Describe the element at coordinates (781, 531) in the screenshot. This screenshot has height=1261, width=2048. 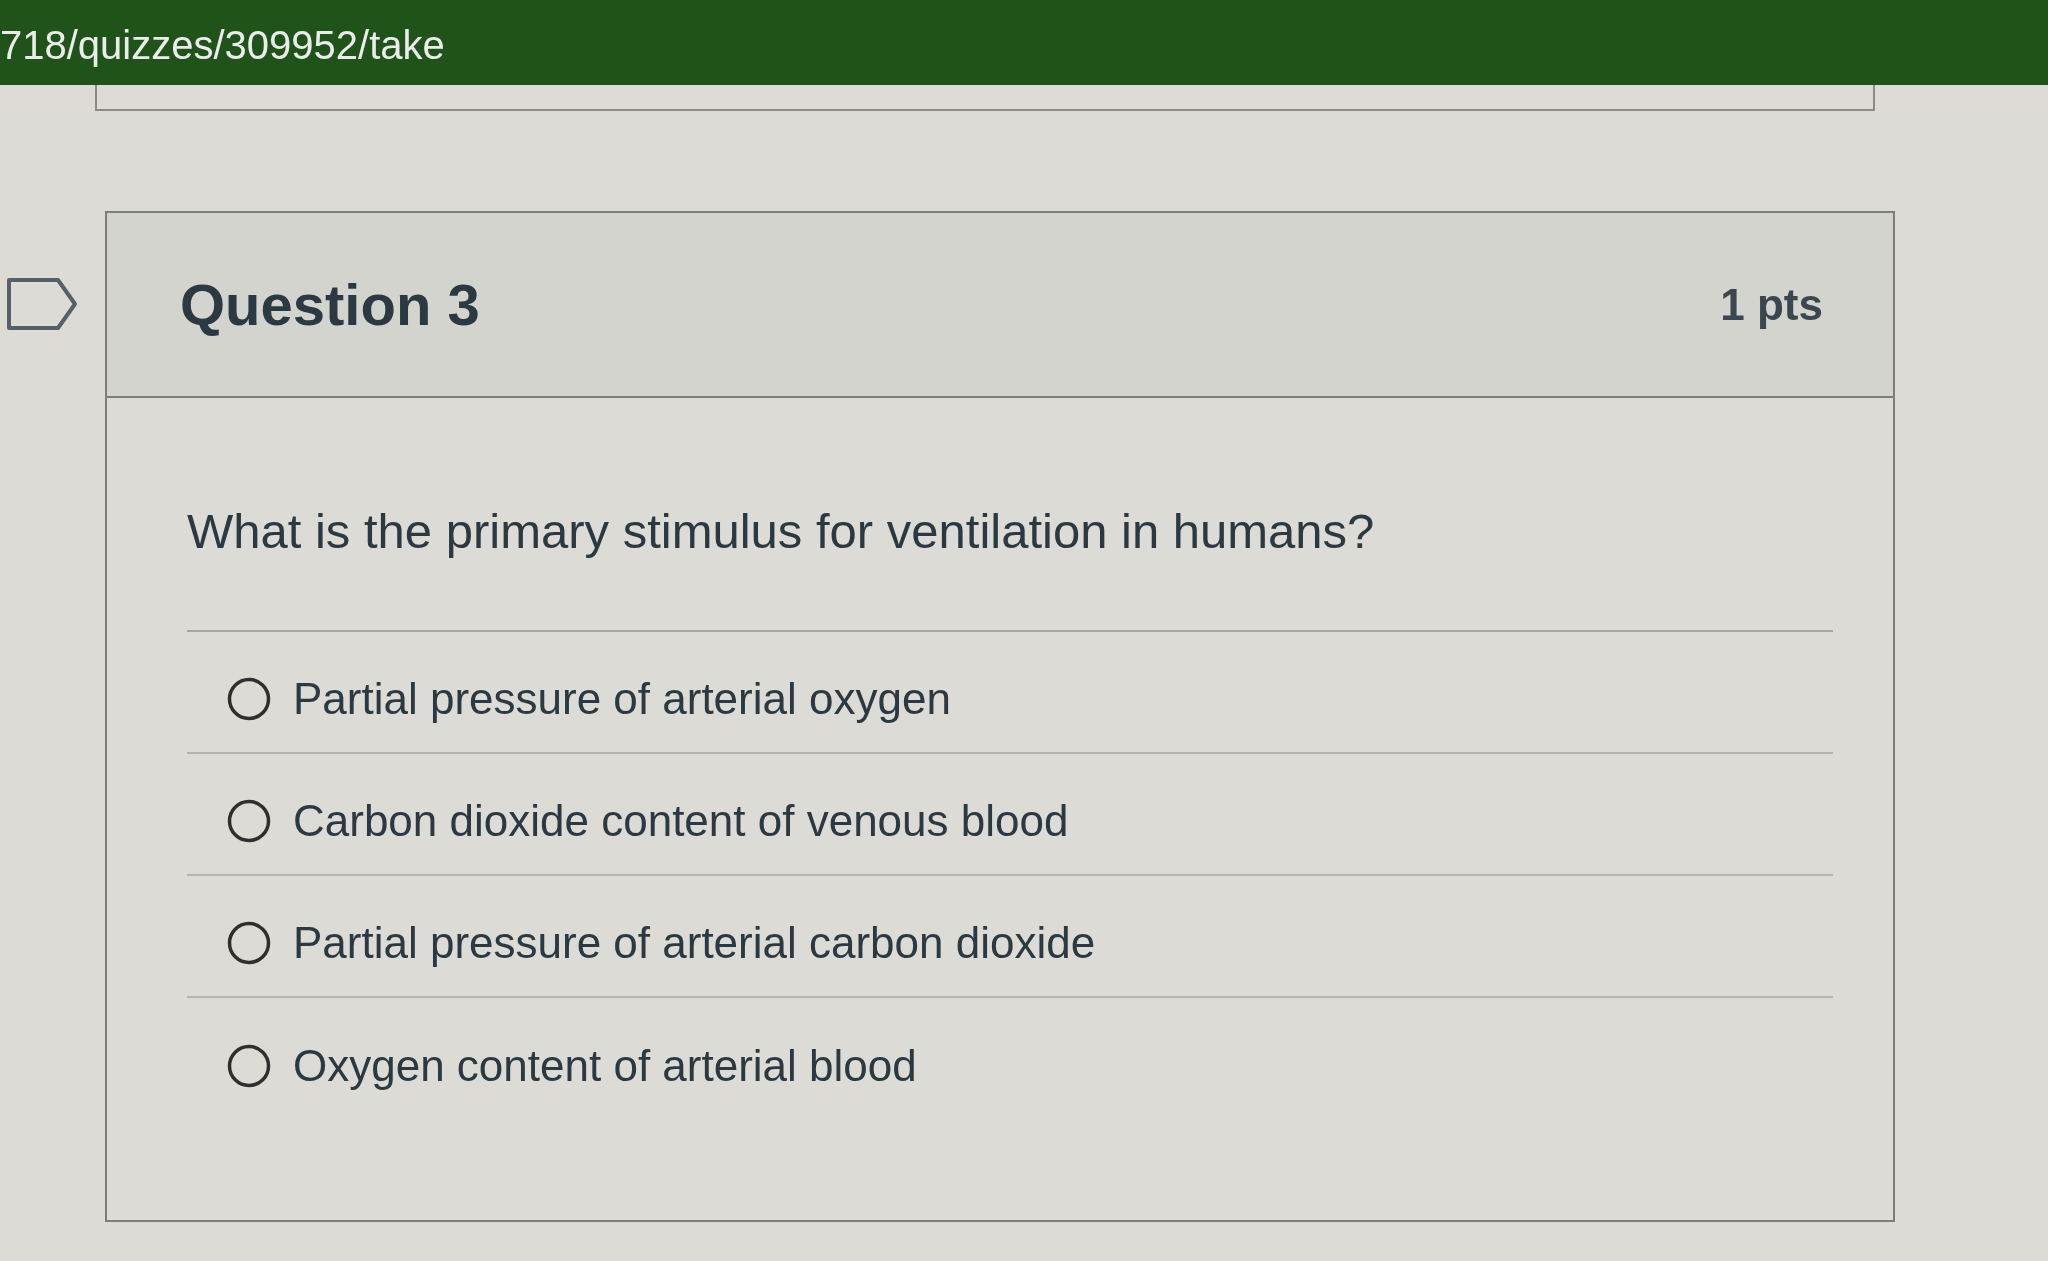
I see `question-text: What is the primary stimulus for ventilation in humans?` at that location.